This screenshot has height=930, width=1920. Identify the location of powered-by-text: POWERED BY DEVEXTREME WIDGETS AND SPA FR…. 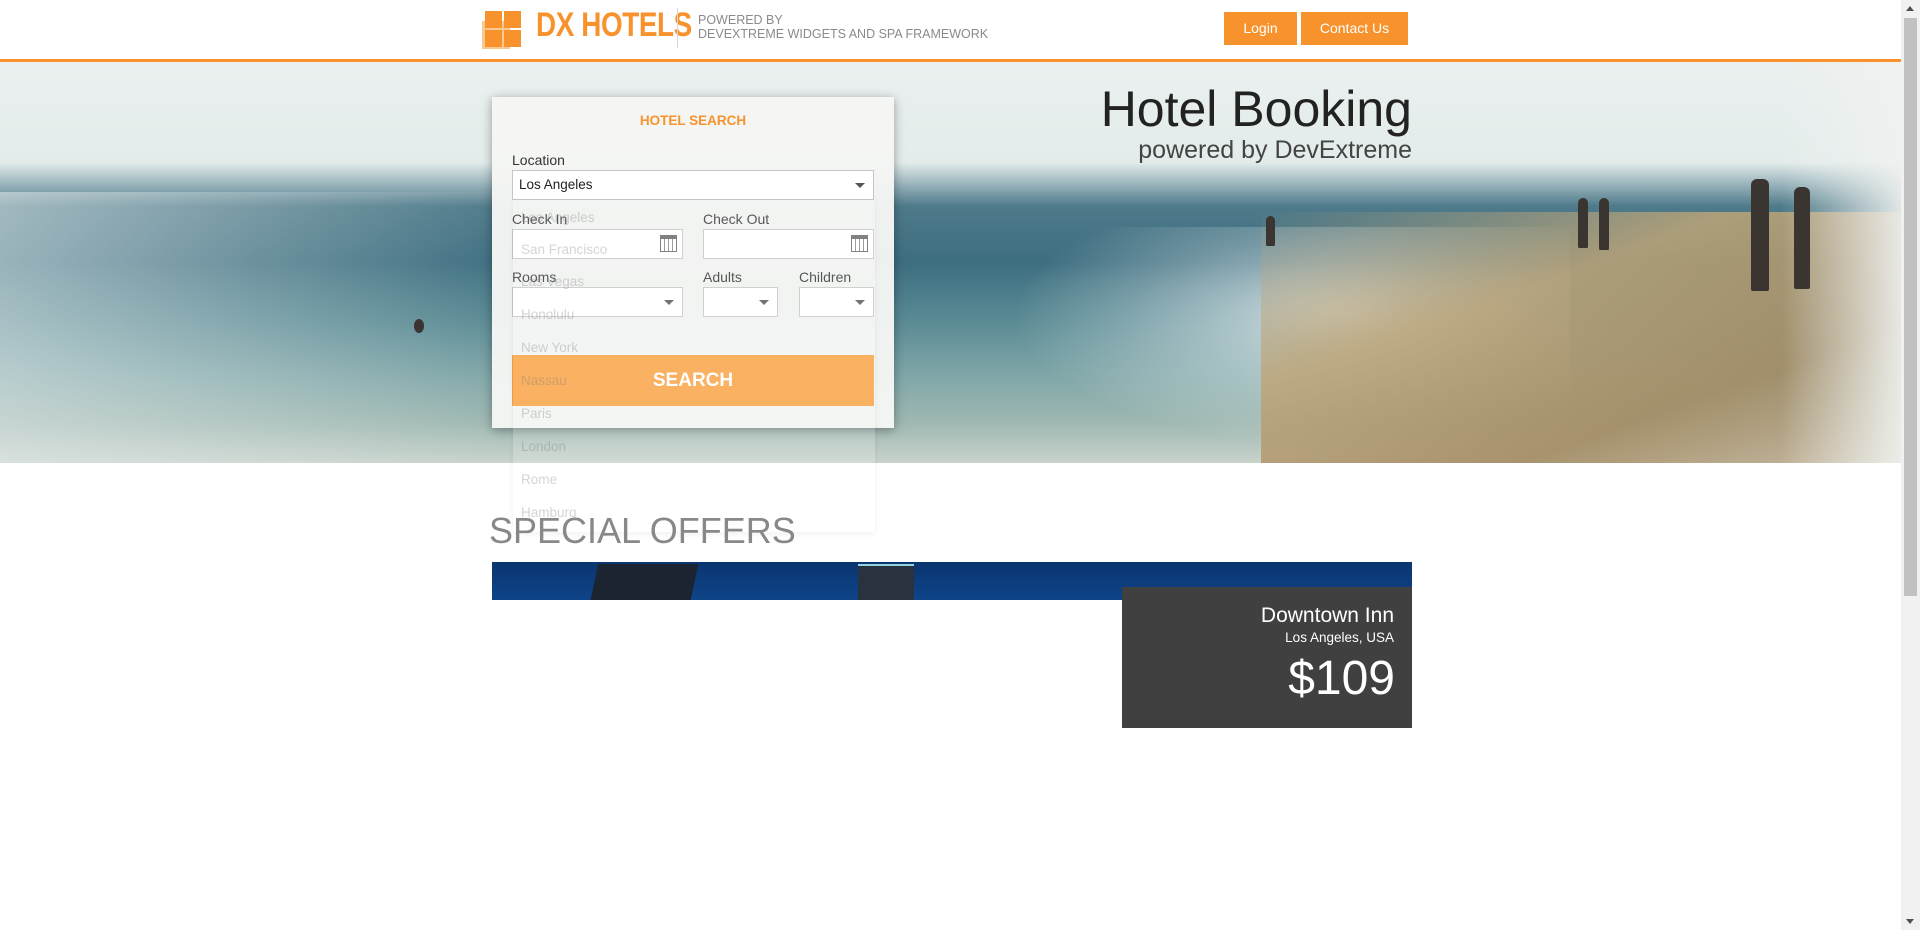
(843, 27).